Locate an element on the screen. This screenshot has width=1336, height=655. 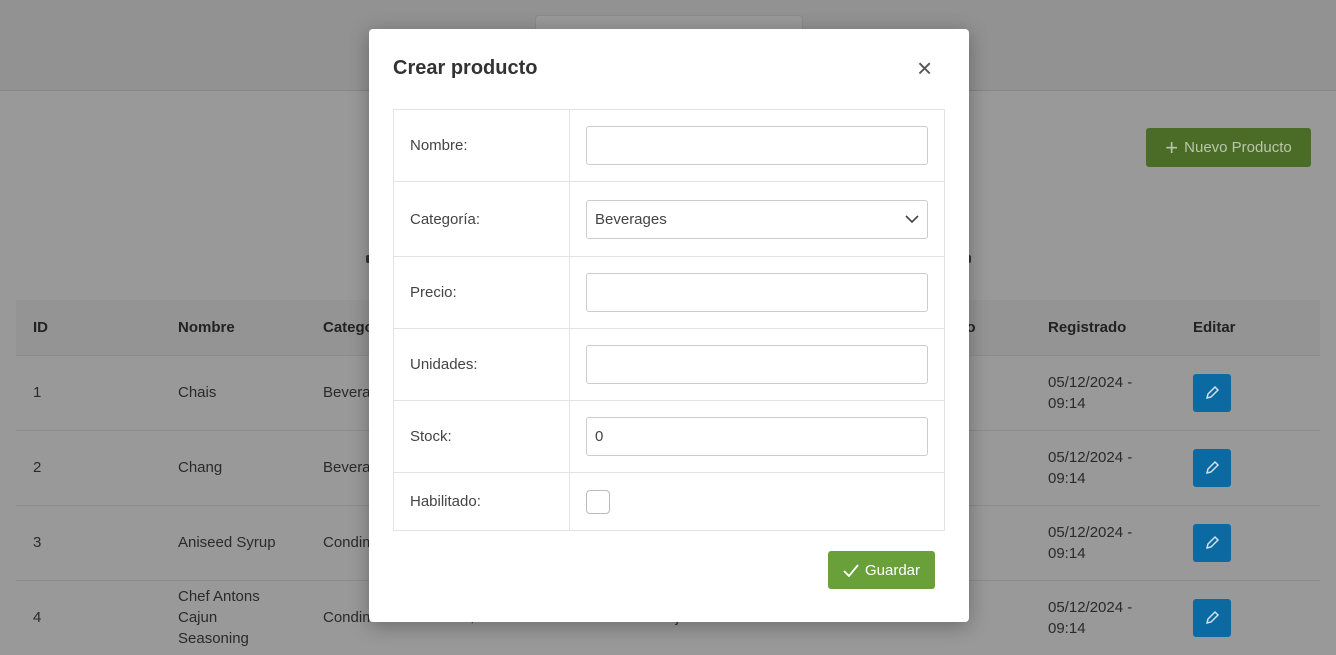
check-icon is located at coordinates (851, 570).